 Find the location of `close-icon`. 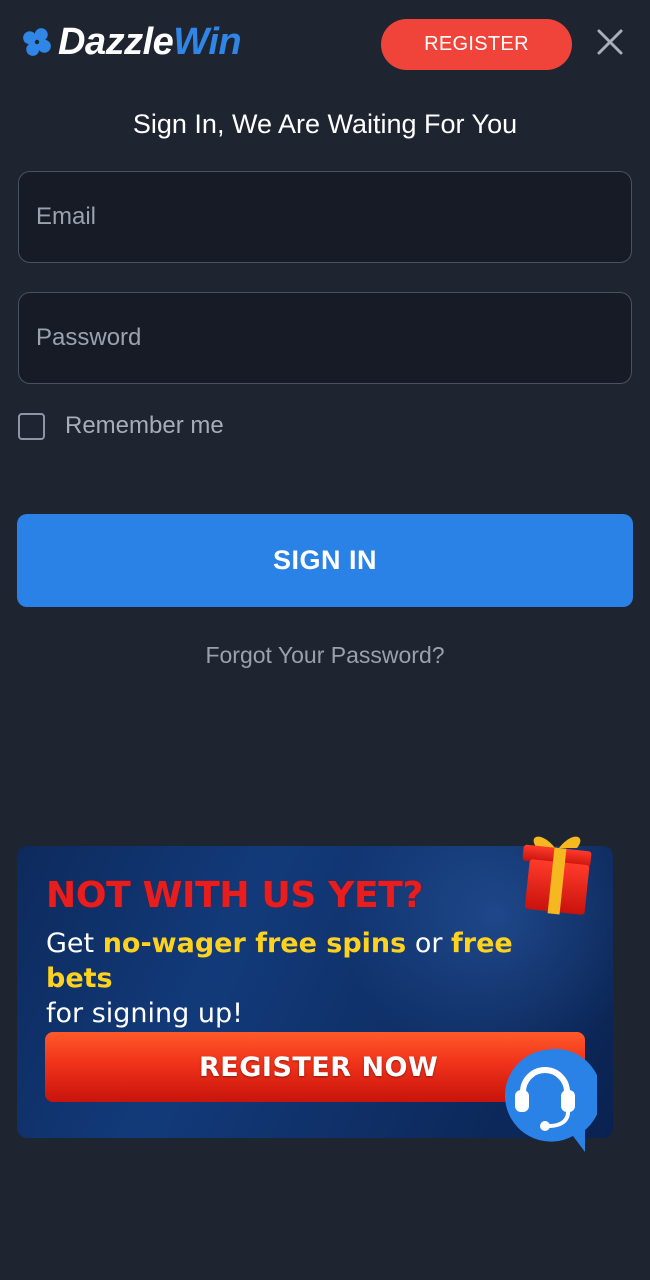

close-icon is located at coordinates (610, 42).